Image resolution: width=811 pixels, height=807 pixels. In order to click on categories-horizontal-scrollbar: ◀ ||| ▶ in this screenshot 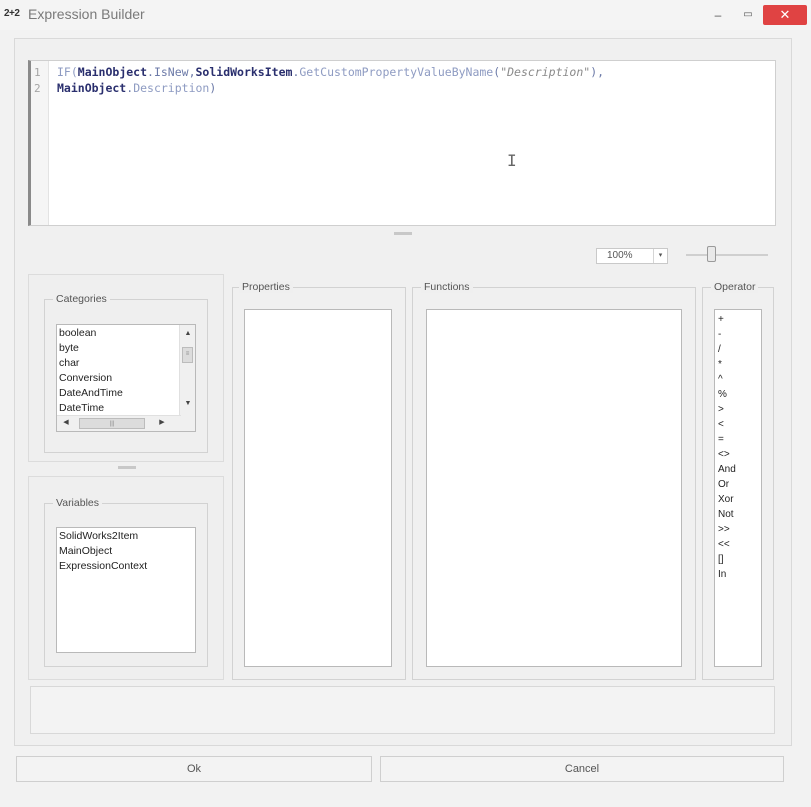, I will do `click(119, 423)`.